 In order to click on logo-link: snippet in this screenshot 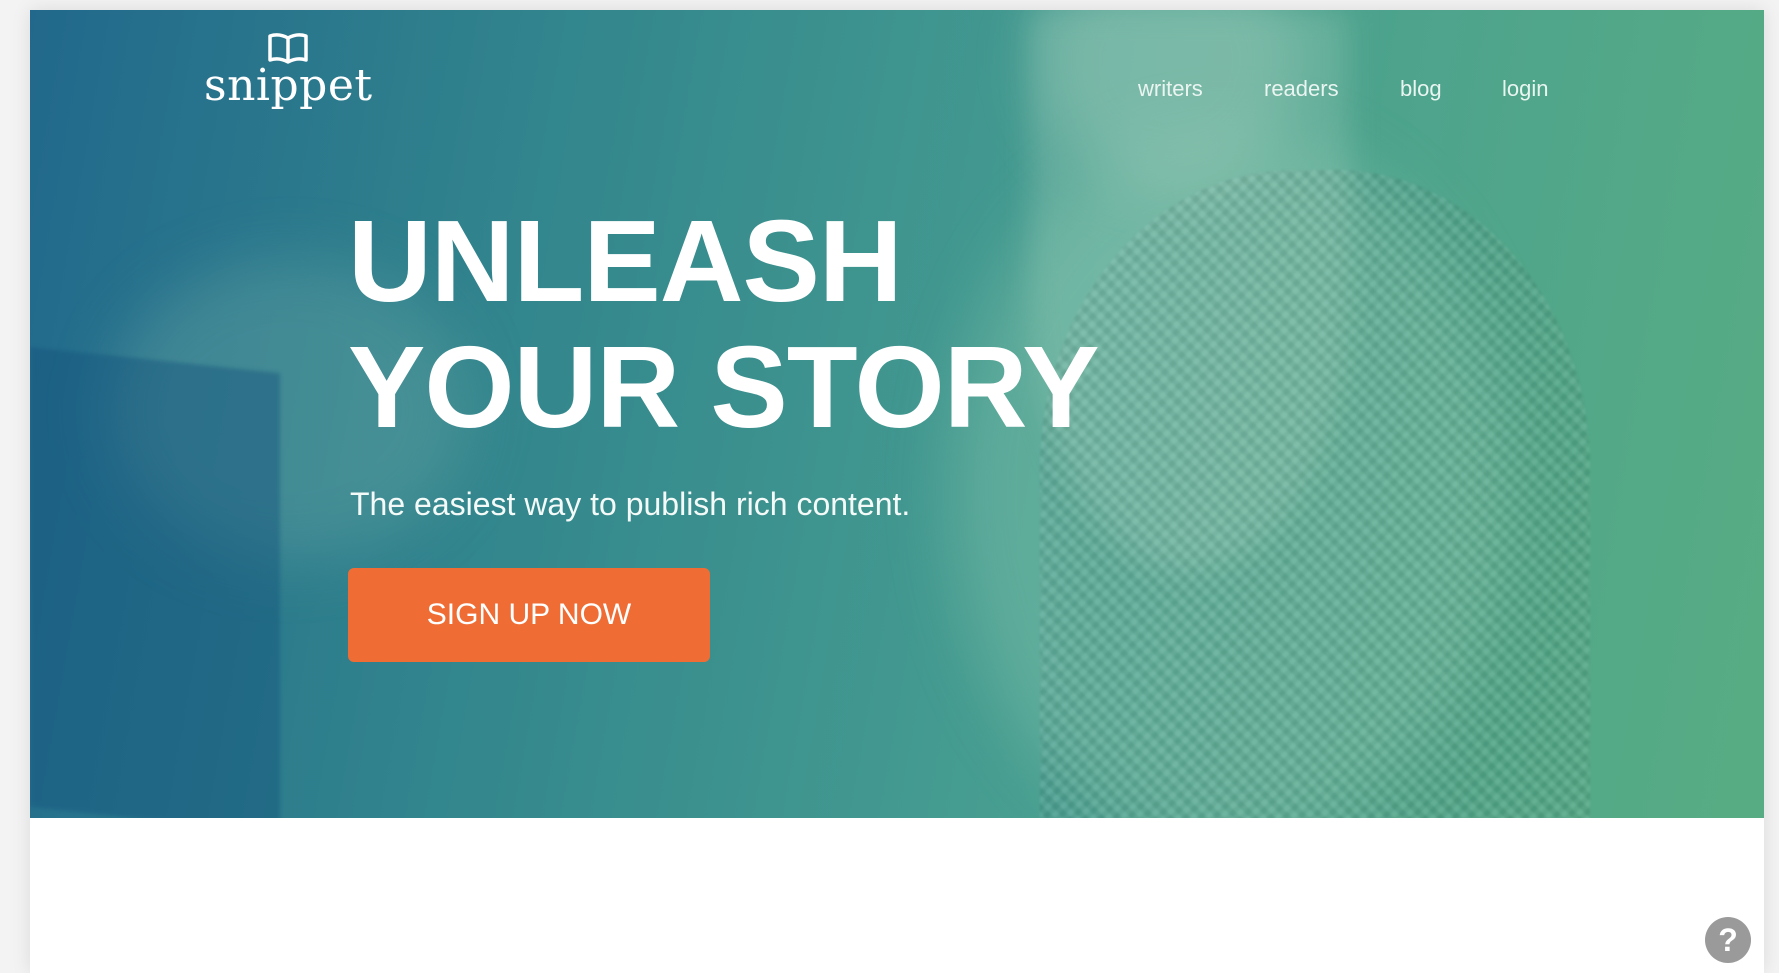, I will do `click(288, 70)`.